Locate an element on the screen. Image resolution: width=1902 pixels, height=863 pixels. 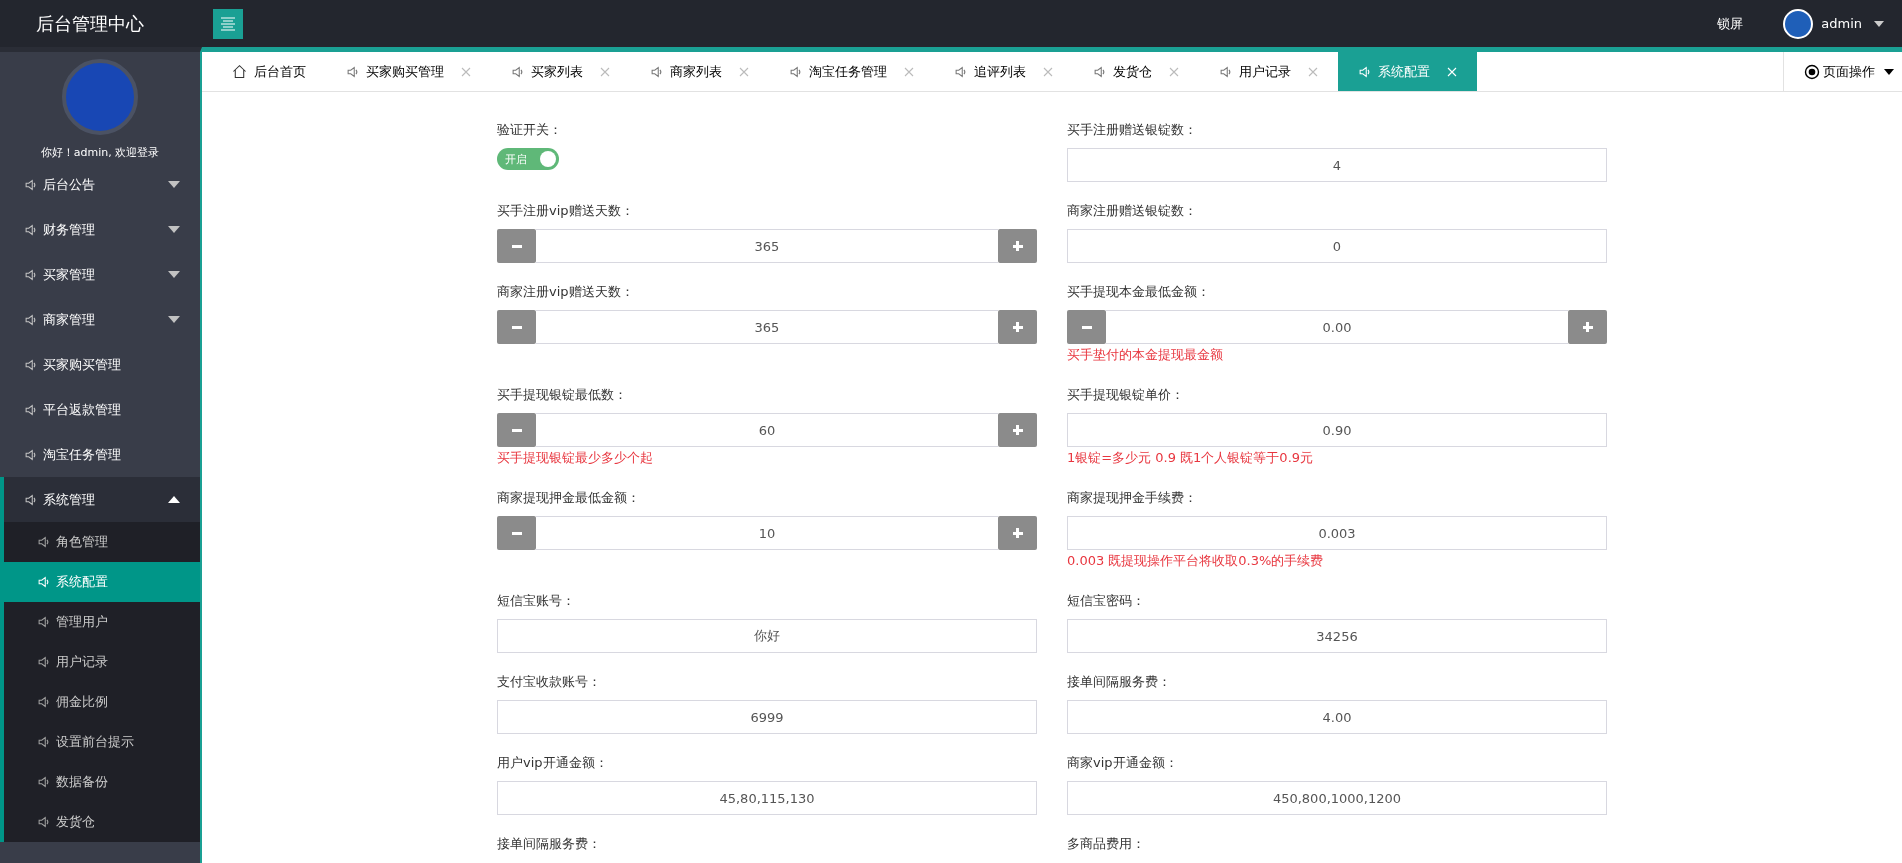
sidebar-subitem: 系统配置 is located at coordinates (102, 582).